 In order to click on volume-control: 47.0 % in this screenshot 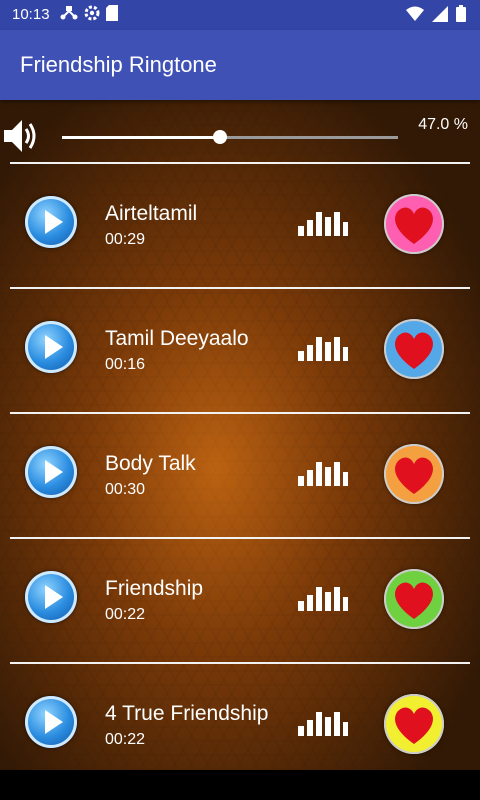, I will do `click(240, 131)`.